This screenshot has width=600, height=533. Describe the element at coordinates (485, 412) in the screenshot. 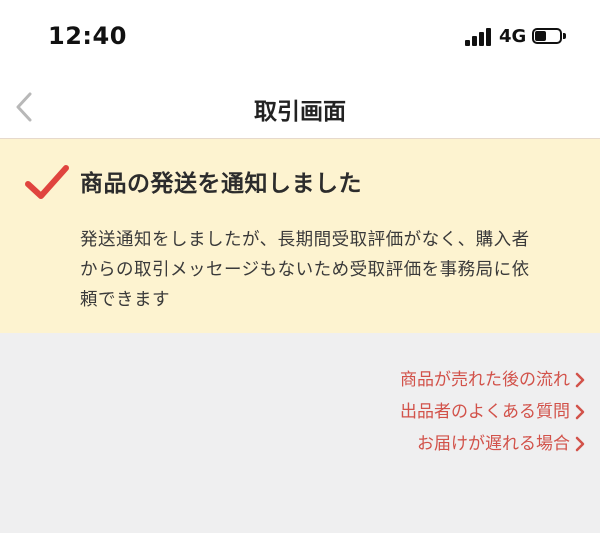

I see `link-label: 出品者のよくある質問` at that location.